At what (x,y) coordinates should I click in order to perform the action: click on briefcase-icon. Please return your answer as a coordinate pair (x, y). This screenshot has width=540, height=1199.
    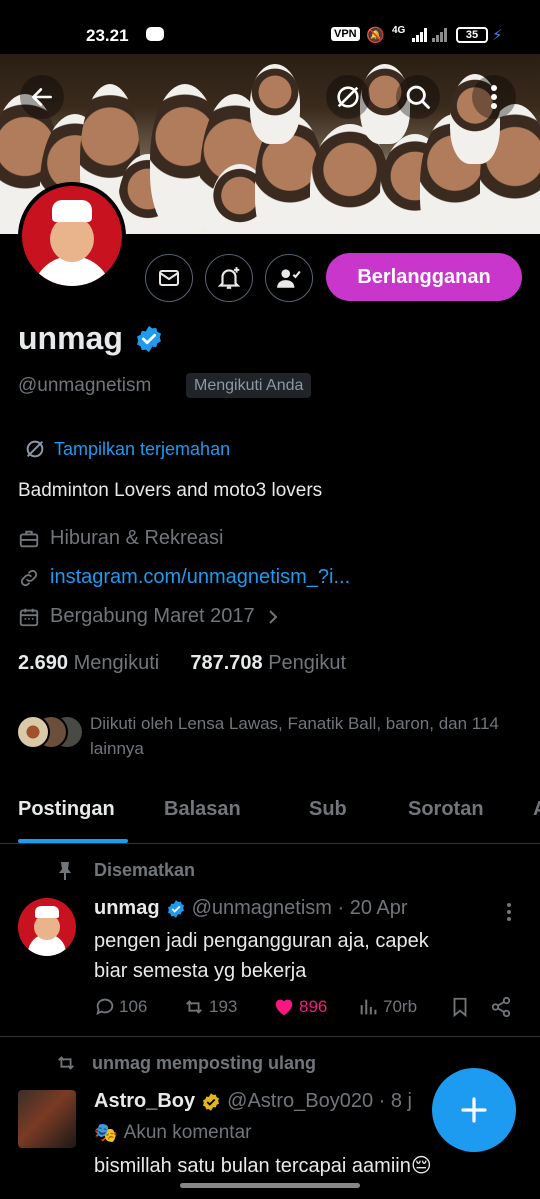
    Looking at the image, I should click on (29, 538).